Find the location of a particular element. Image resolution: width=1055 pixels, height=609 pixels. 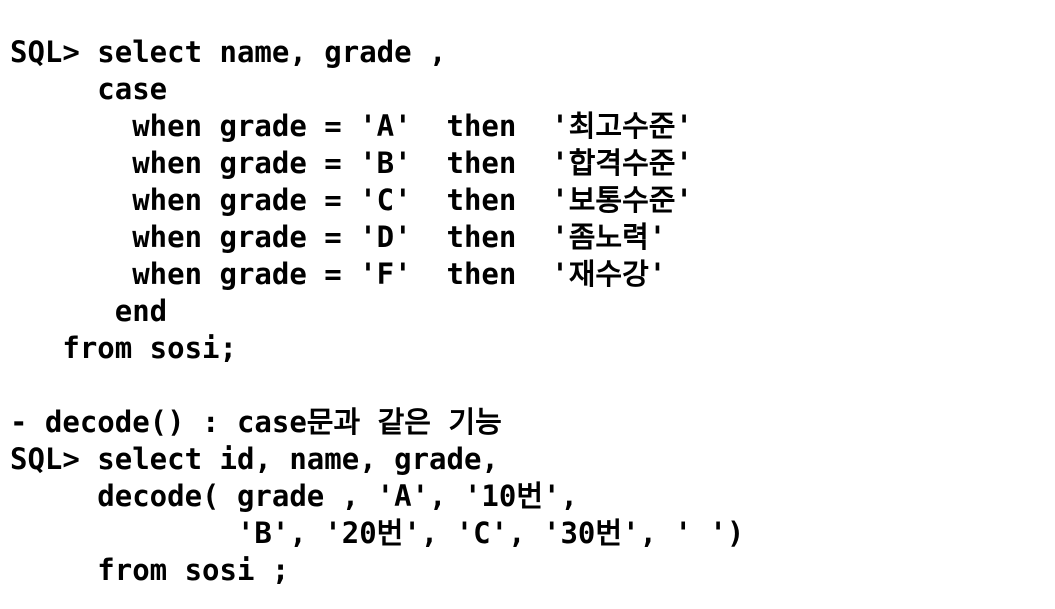

code-line: from sosi ; is located at coordinates (150, 570).